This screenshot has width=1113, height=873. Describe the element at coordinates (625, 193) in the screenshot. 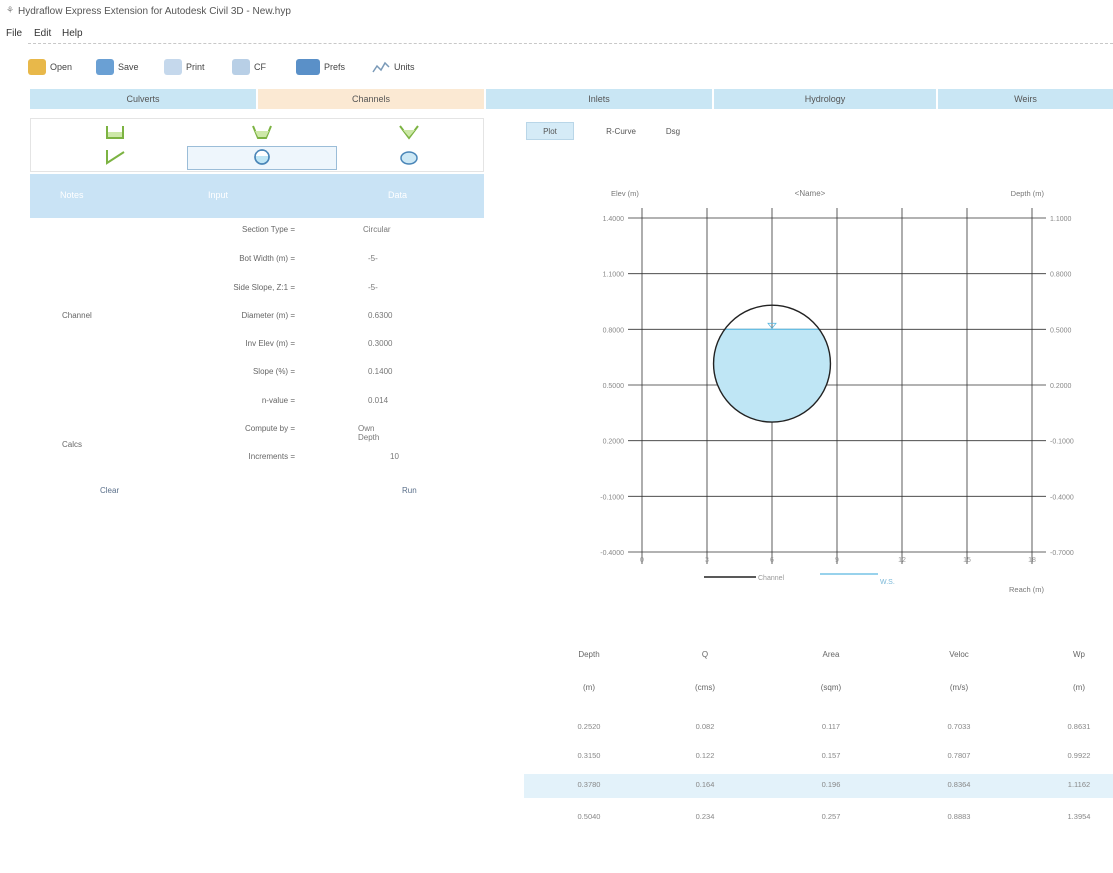

I see `y-axis-left-label: Elev (m)` at that location.